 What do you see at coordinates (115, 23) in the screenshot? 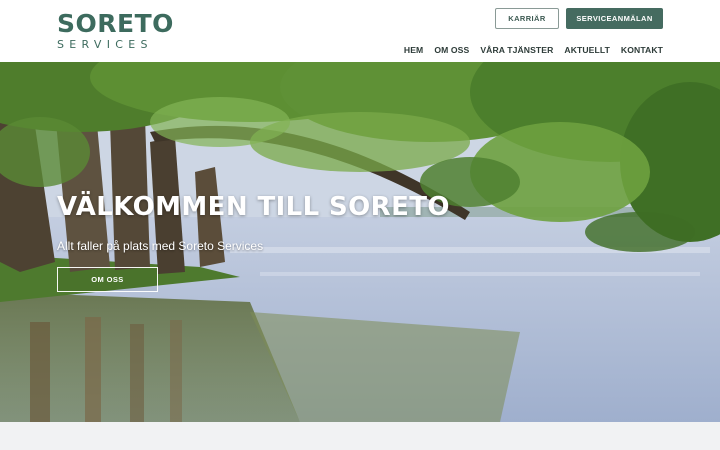
I see `logo-wordmark: SORETO` at bounding box center [115, 23].